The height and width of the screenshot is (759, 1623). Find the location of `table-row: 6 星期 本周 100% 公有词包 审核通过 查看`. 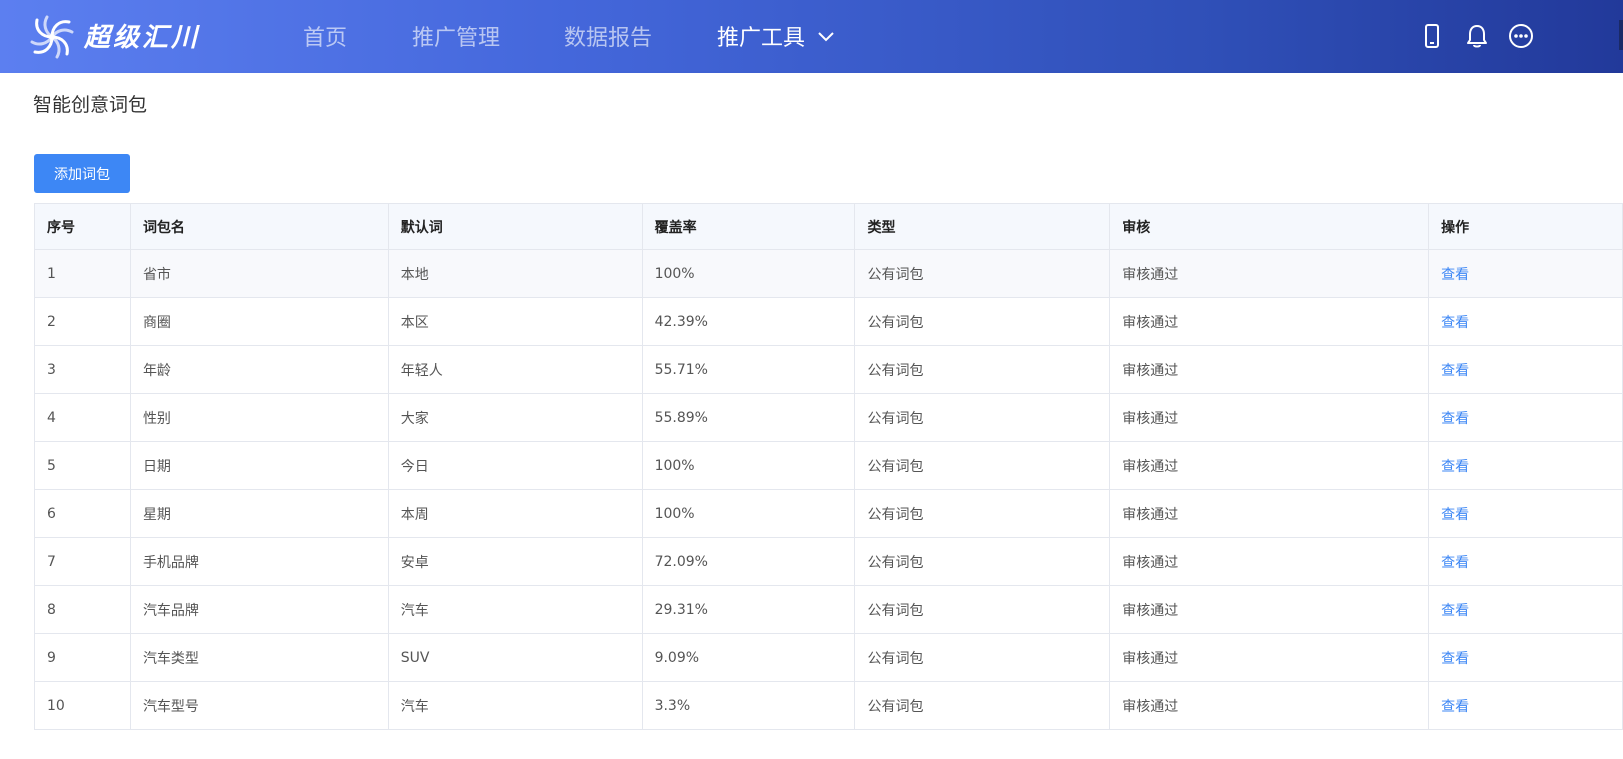

table-row: 6 星期 本周 100% 公有词包 审核通过 查看 is located at coordinates (828, 513).